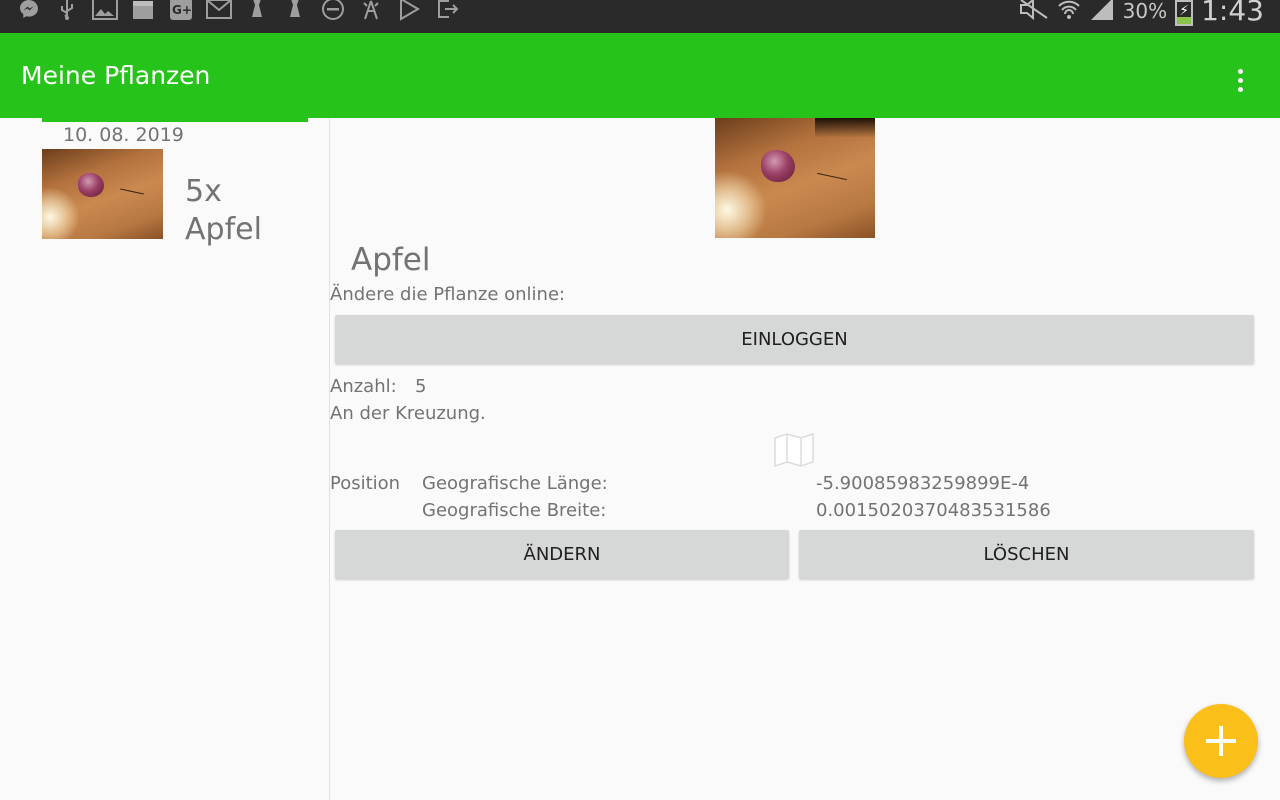 The width and height of the screenshot is (1280, 800). What do you see at coordinates (175, 188) in the screenshot?
I see `list-item: 10. 08. 2019 5x Apfel` at bounding box center [175, 188].